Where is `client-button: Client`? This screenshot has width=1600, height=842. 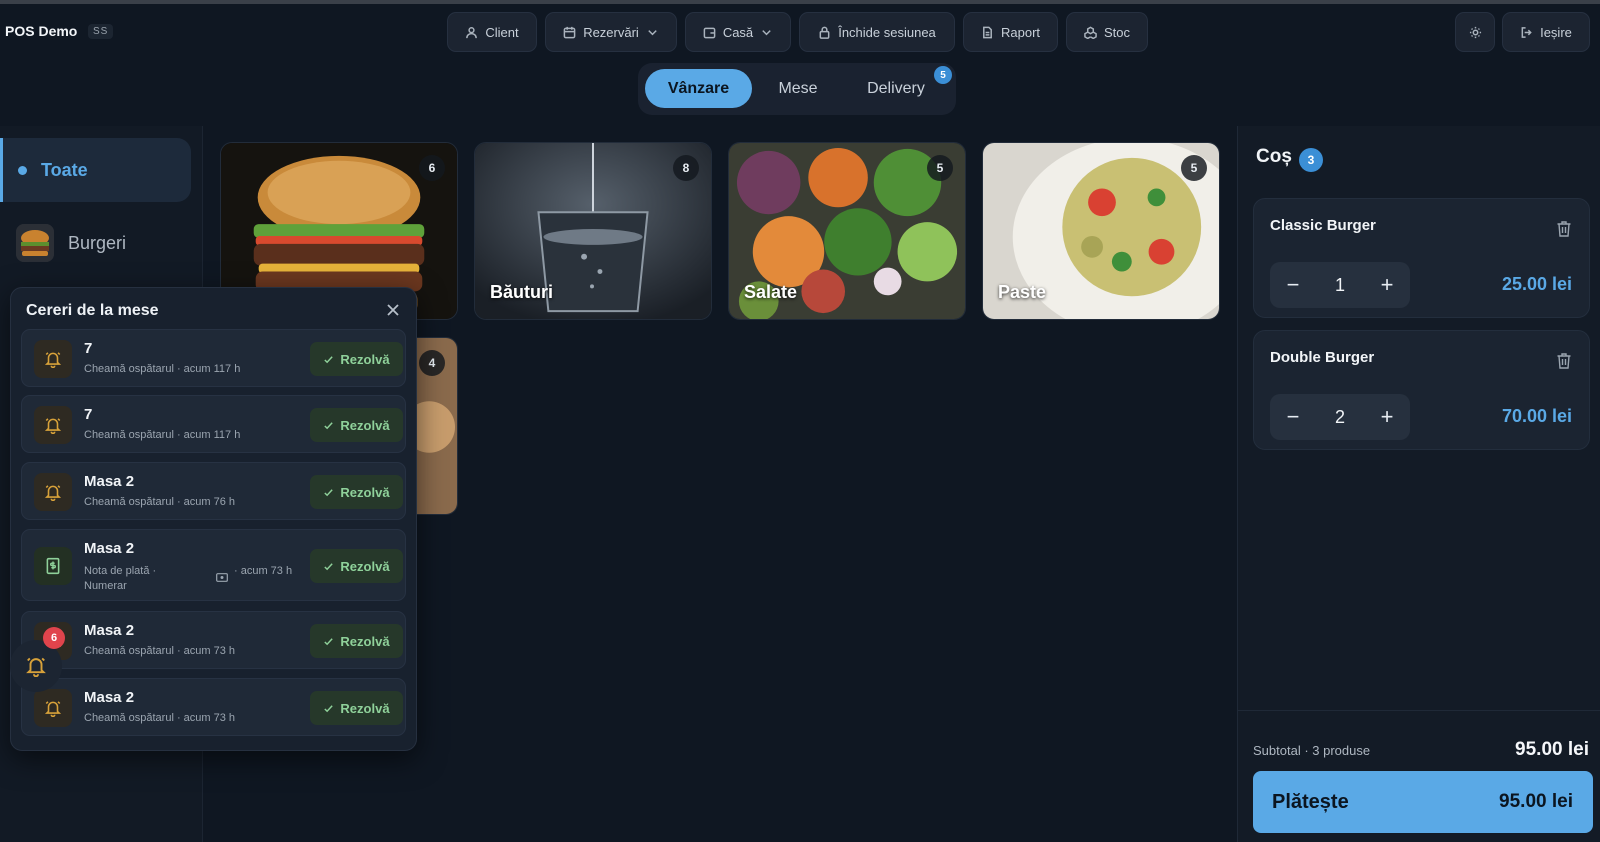 client-button: Client is located at coordinates (492, 32).